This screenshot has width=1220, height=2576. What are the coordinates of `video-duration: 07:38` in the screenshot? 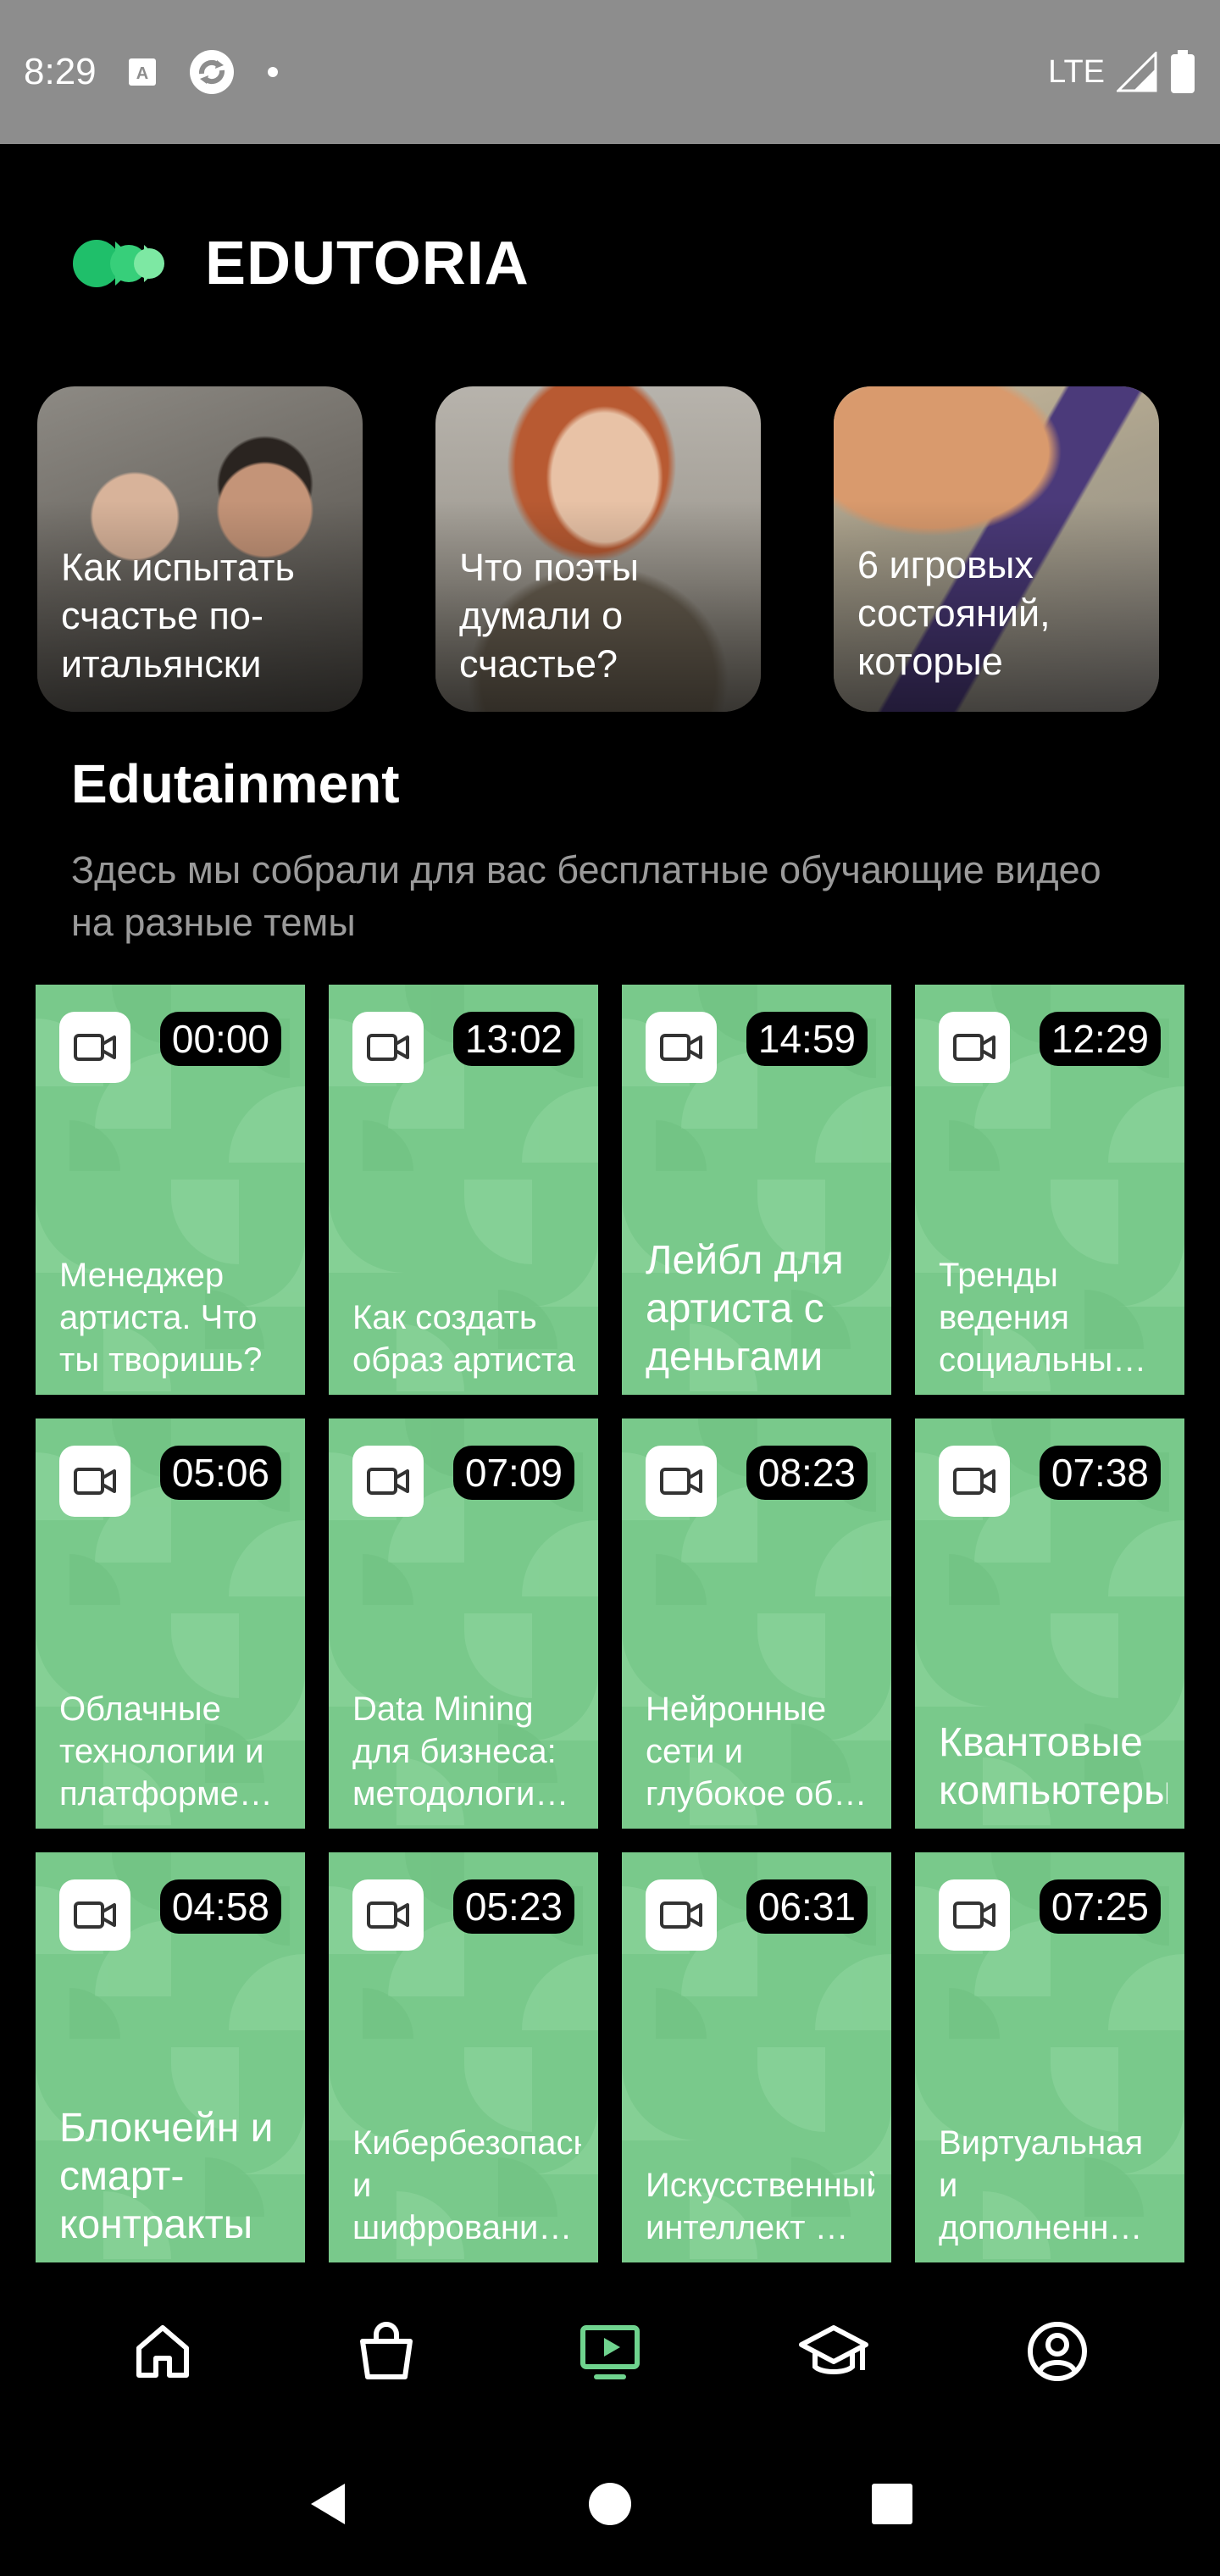 It's located at (1100, 1473).